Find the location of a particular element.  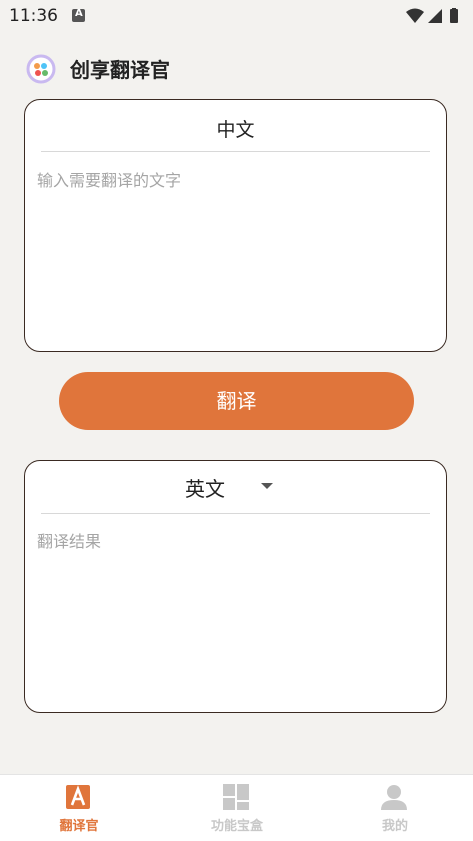

notification-icon: A is located at coordinates (78, 15).